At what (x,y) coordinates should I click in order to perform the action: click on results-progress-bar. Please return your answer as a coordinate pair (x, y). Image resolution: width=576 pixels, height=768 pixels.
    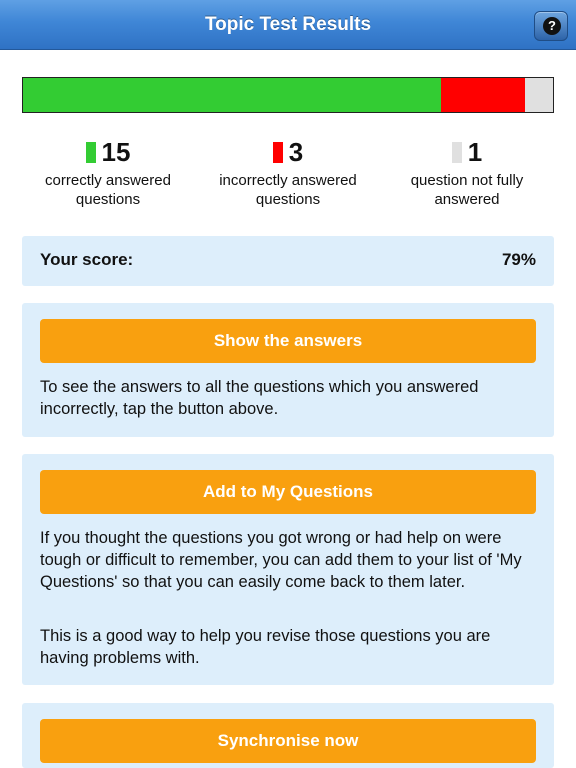
    Looking at the image, I should click on (288, 95).